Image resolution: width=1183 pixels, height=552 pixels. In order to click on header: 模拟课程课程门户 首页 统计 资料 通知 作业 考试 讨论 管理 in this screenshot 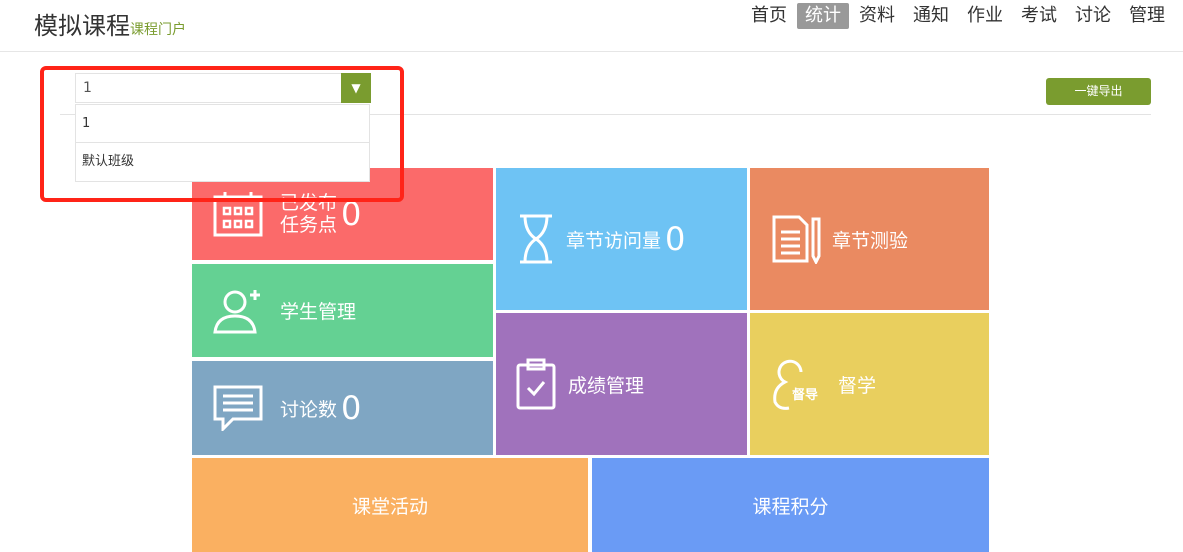, I will do `click(591, 26)`.